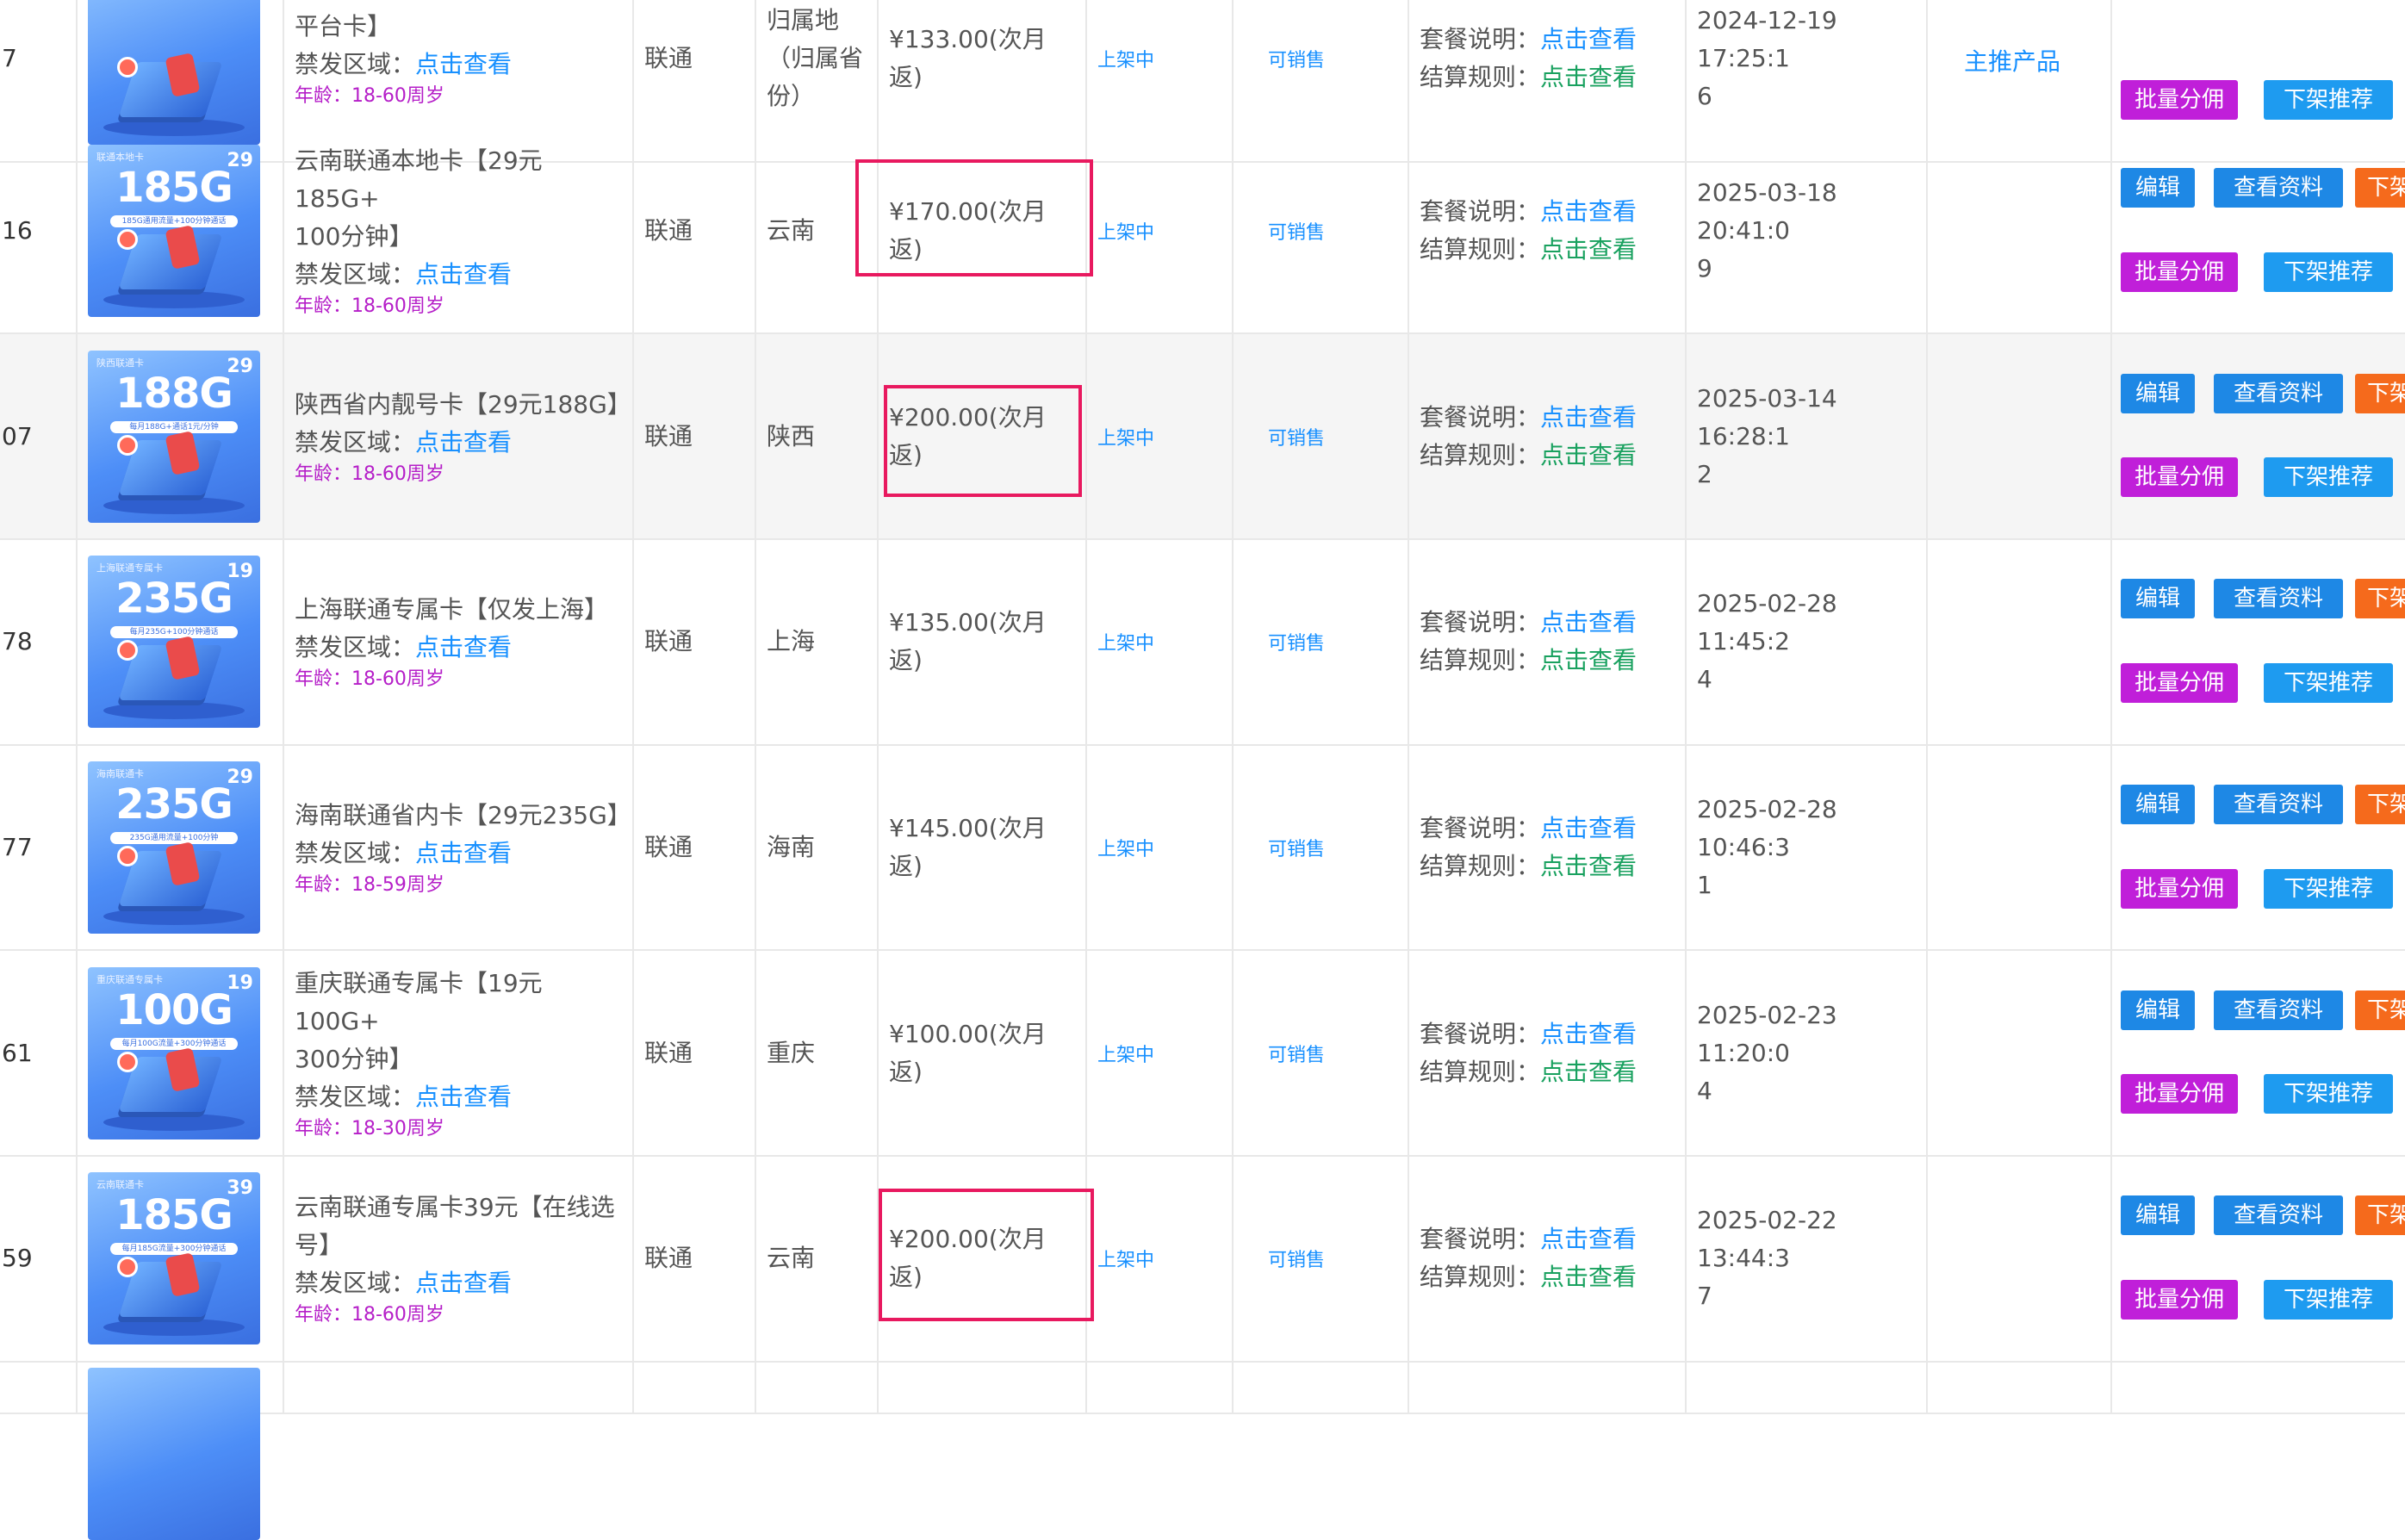 The height and width of the screenshot is (1540, 2405). I want to click on thumb-subtitle: 每月235G+100分钟通话, so click(174, 632).